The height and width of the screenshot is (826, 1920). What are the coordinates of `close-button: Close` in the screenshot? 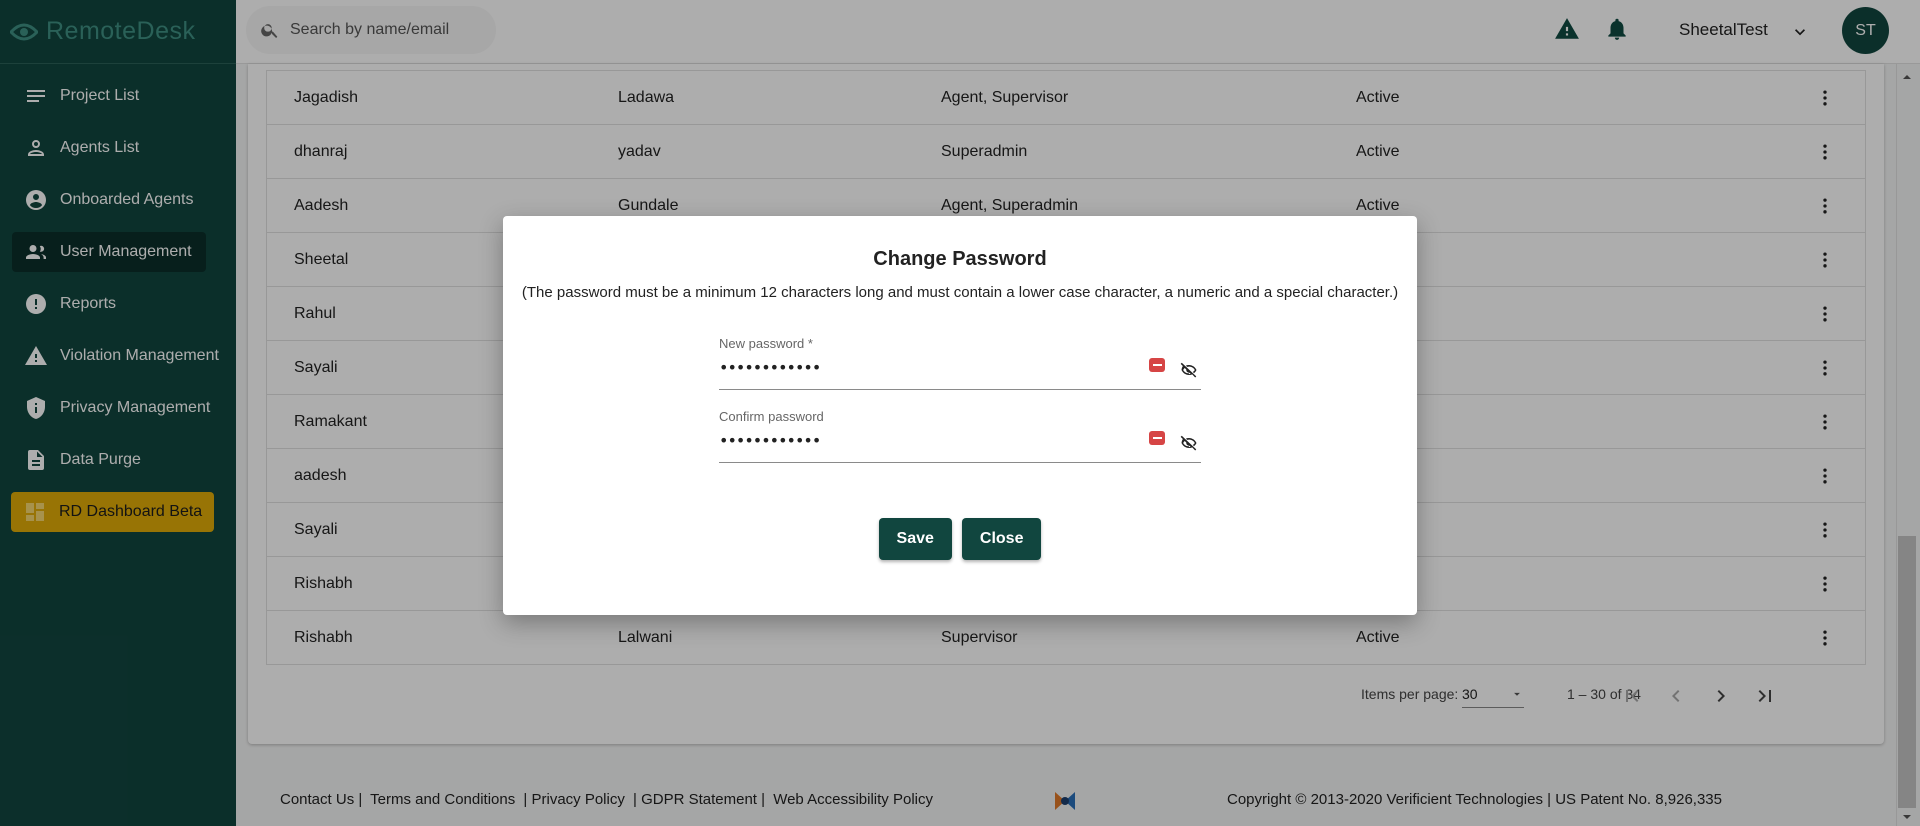 It's located at (1001, 539).